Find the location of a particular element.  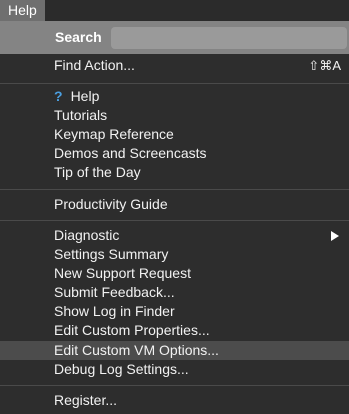

search-label: Search is located at coordinates (78, 37).